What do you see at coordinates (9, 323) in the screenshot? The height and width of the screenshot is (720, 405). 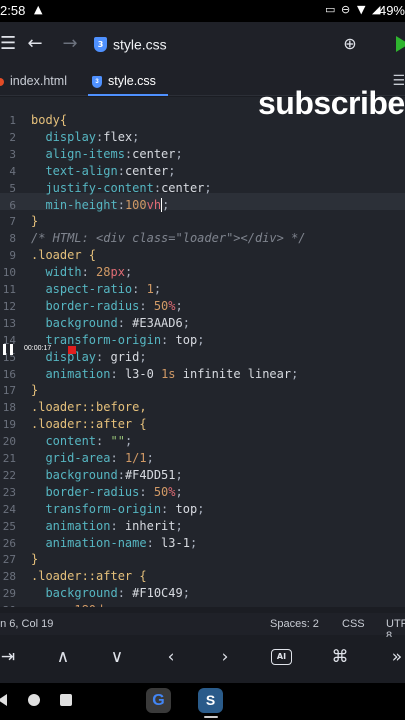 I see `line-number: 13` at bounding box center [9, 323].